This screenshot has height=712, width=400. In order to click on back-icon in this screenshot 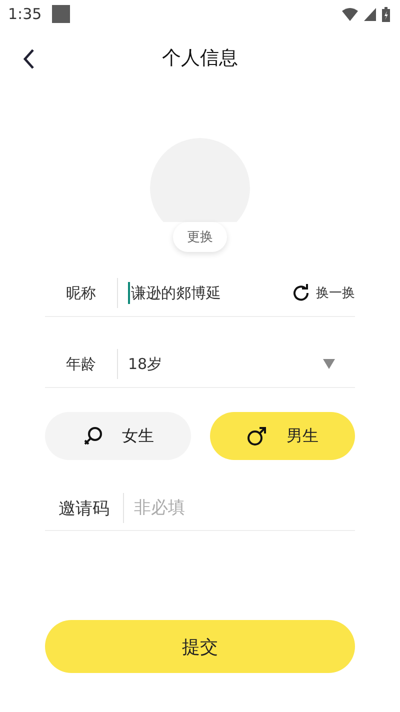, I will do `click(29, 59)`.